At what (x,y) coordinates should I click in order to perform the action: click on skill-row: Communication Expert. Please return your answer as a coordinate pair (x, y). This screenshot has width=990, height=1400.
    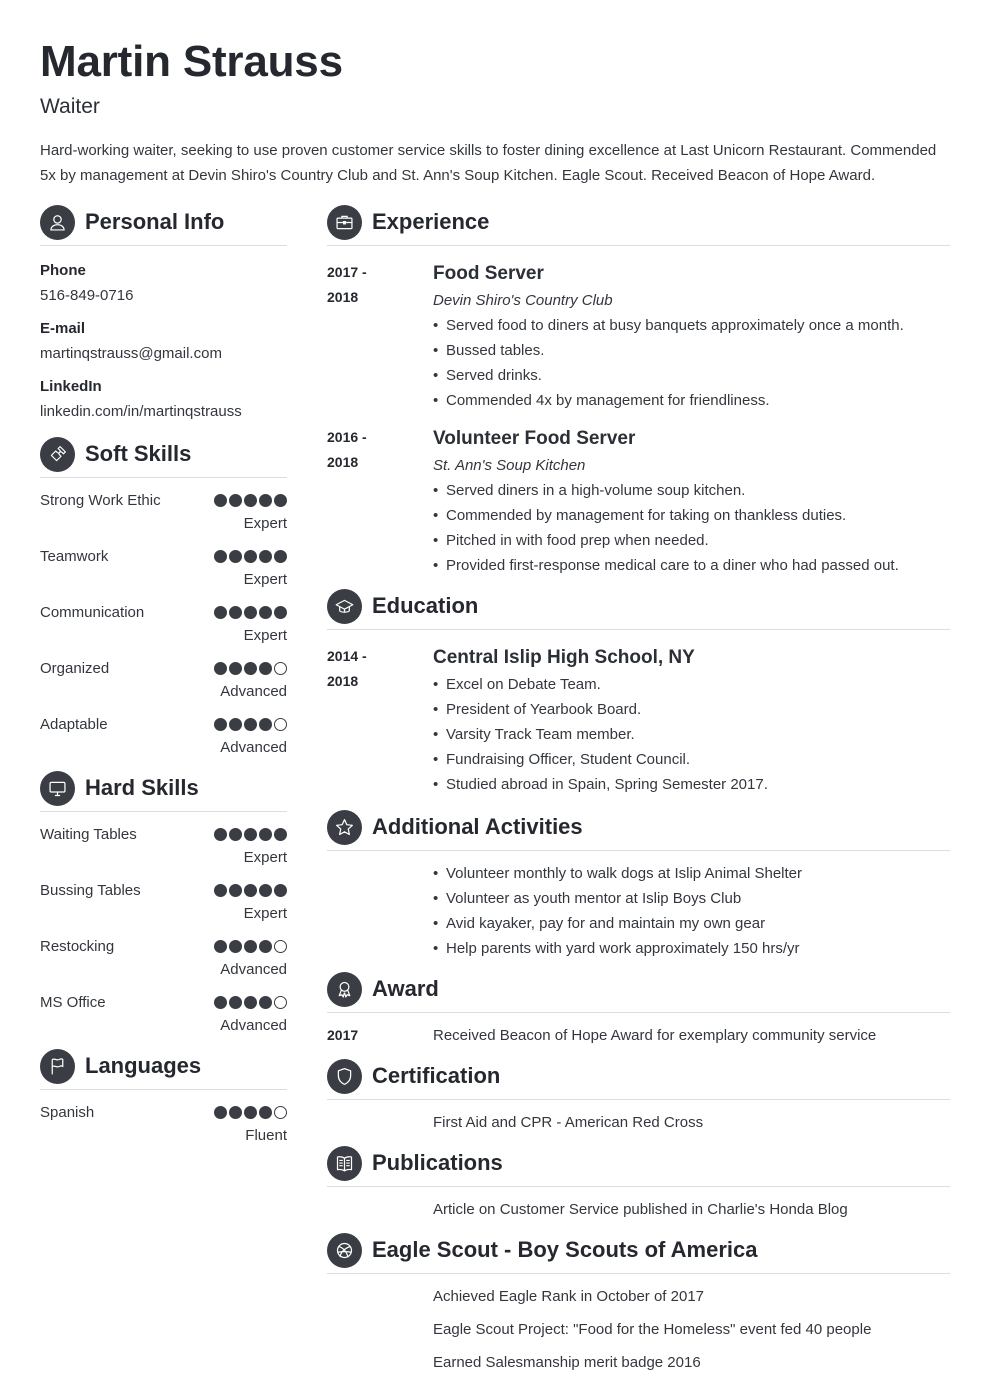
    Looking at the image, I should click on (163, 628).